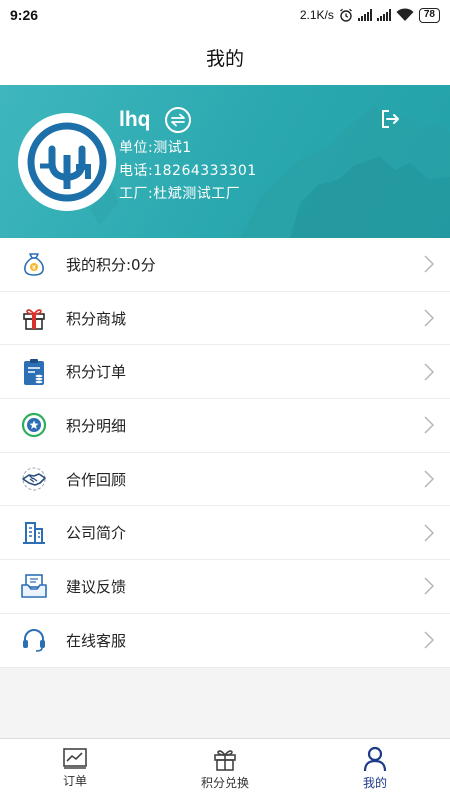  What do you see at coordinates (136, 171) in the screenshot?
I see `phone-label: 电话:` at bounding box center [136, 171].